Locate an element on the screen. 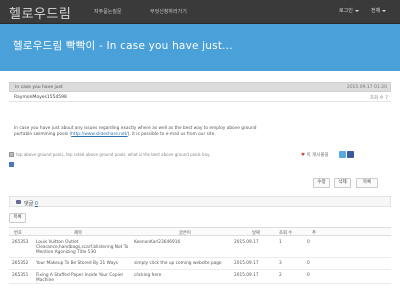 This screenshot has height=300, width=400. tag-icon is located at coordinates (11, 154).